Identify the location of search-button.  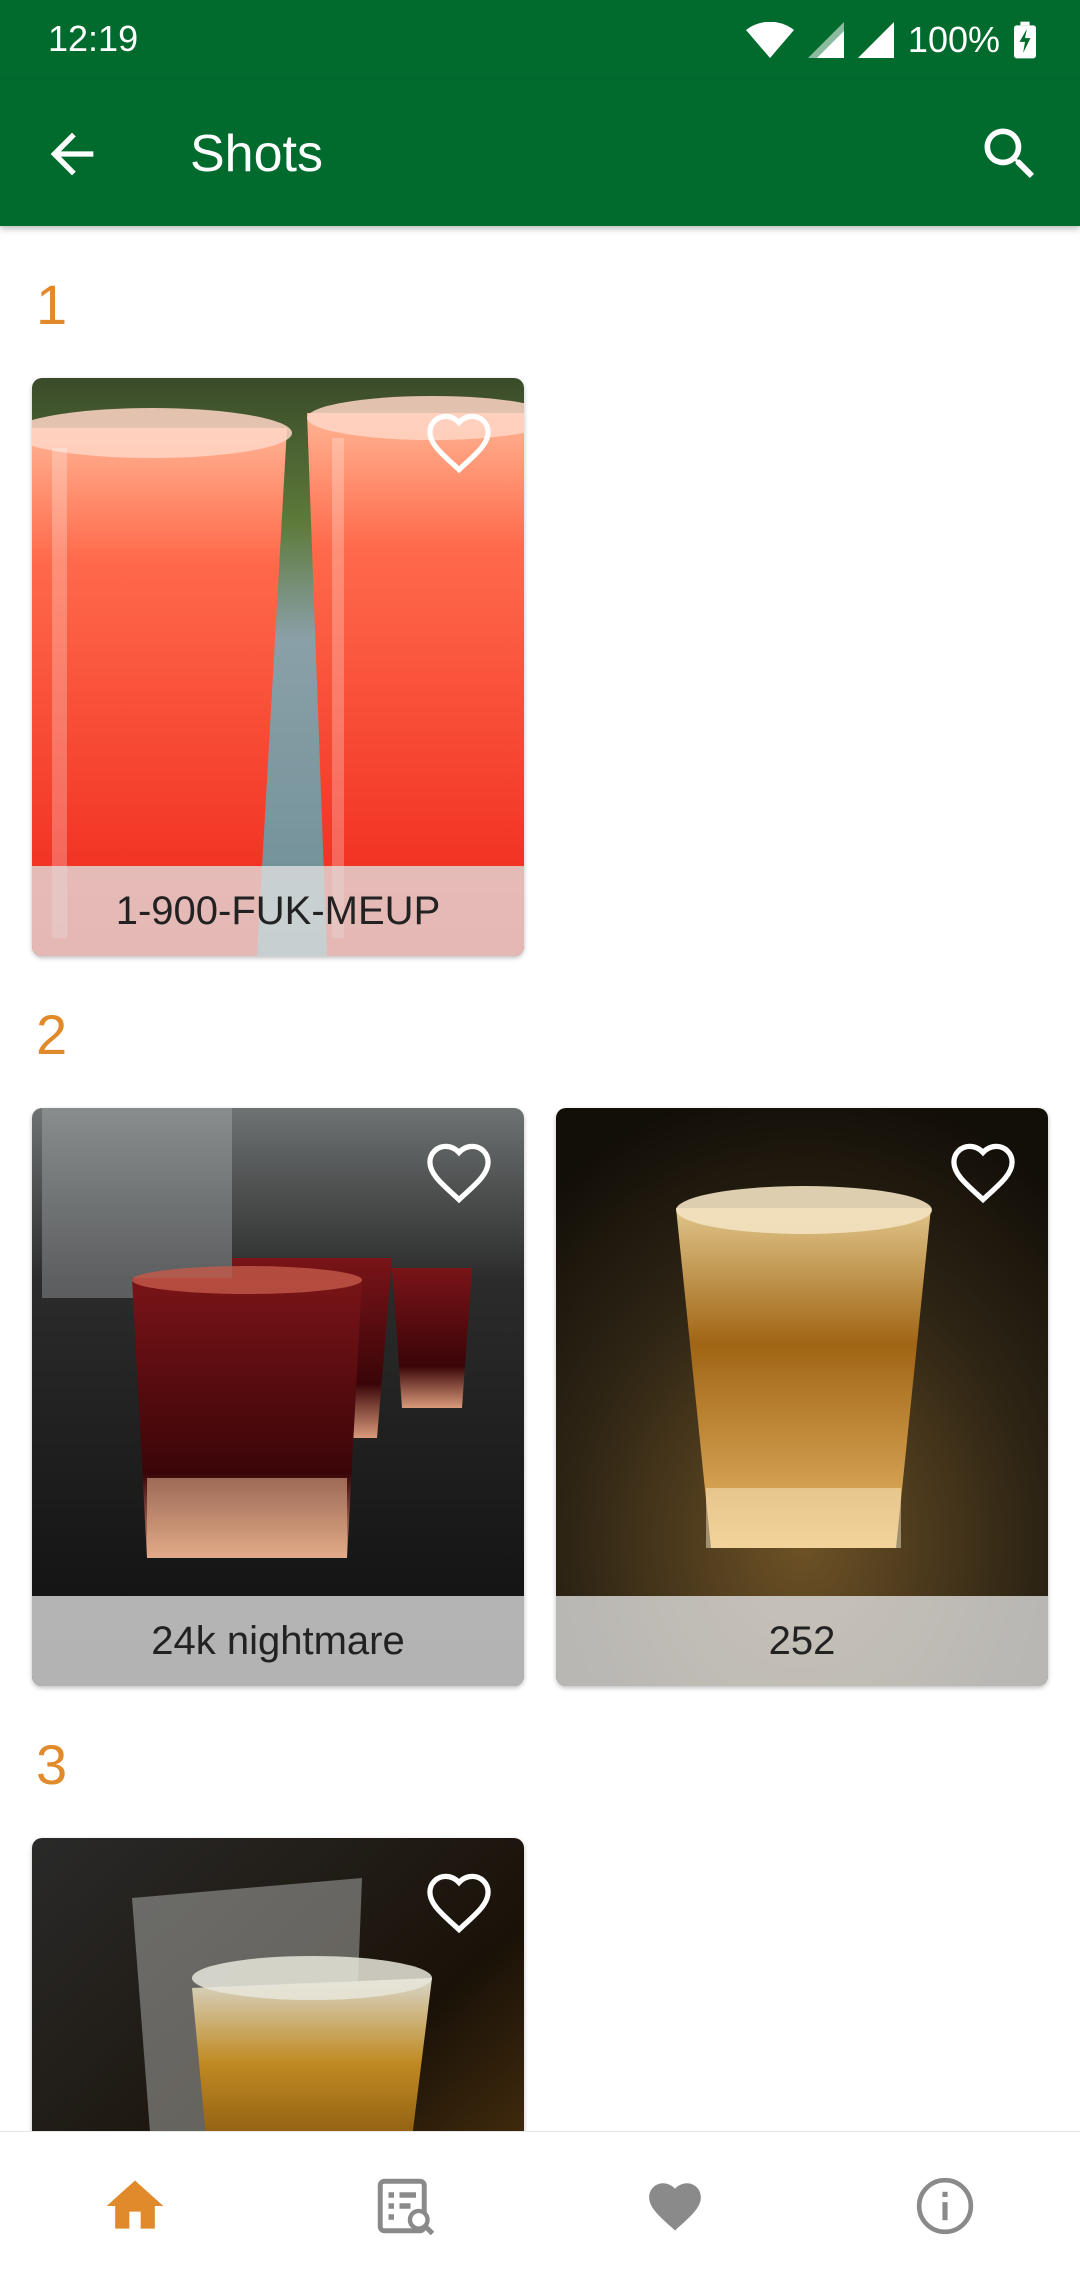
(1010, 154).